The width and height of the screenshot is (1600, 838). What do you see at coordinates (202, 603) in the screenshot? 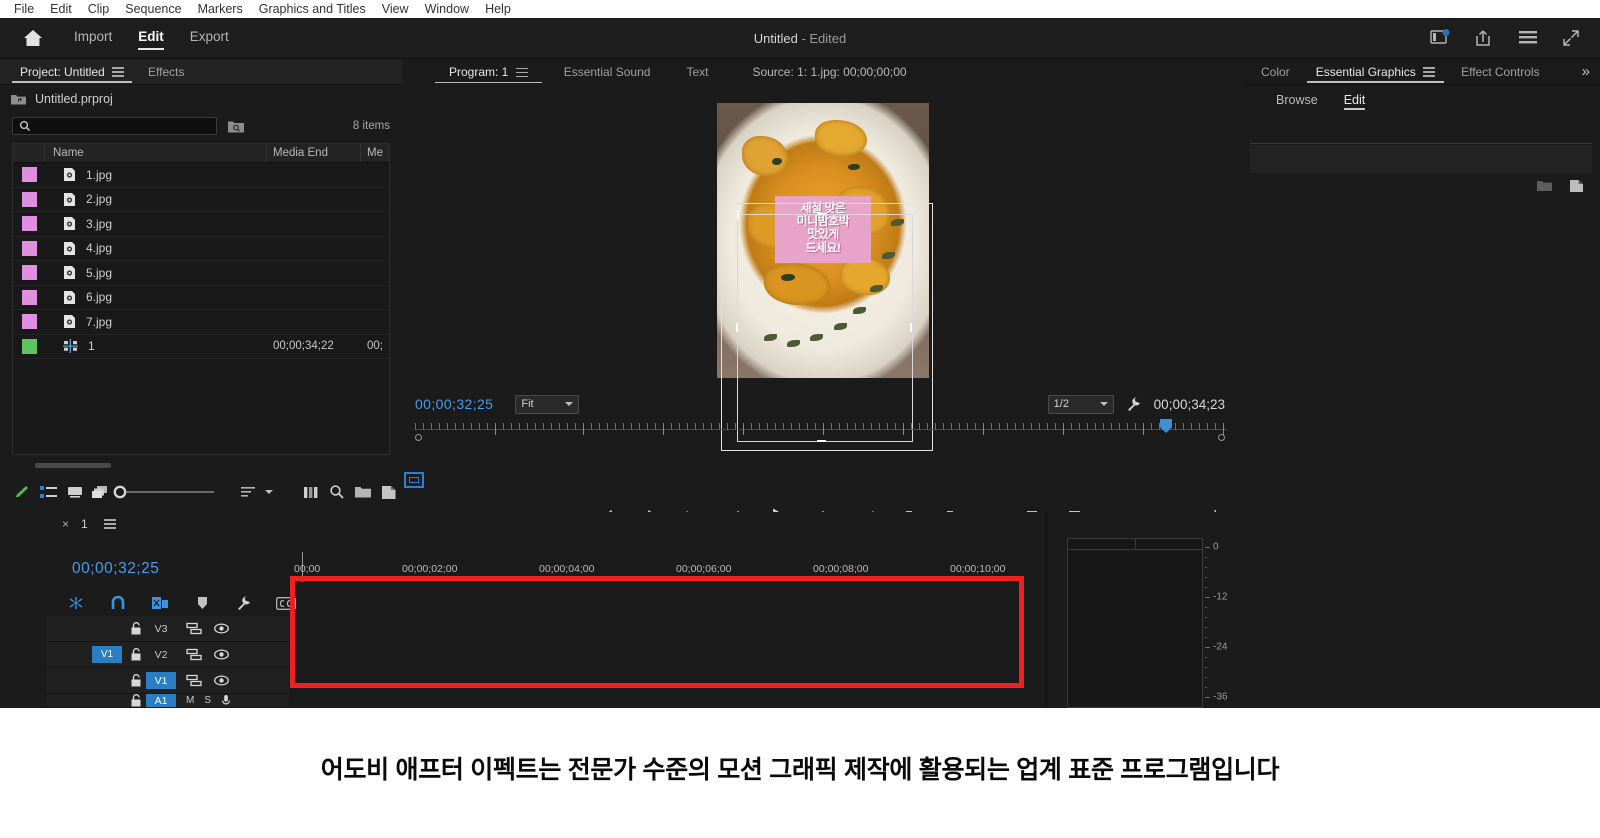
I see `add-marker-icon` at bounding box center [202, 603].